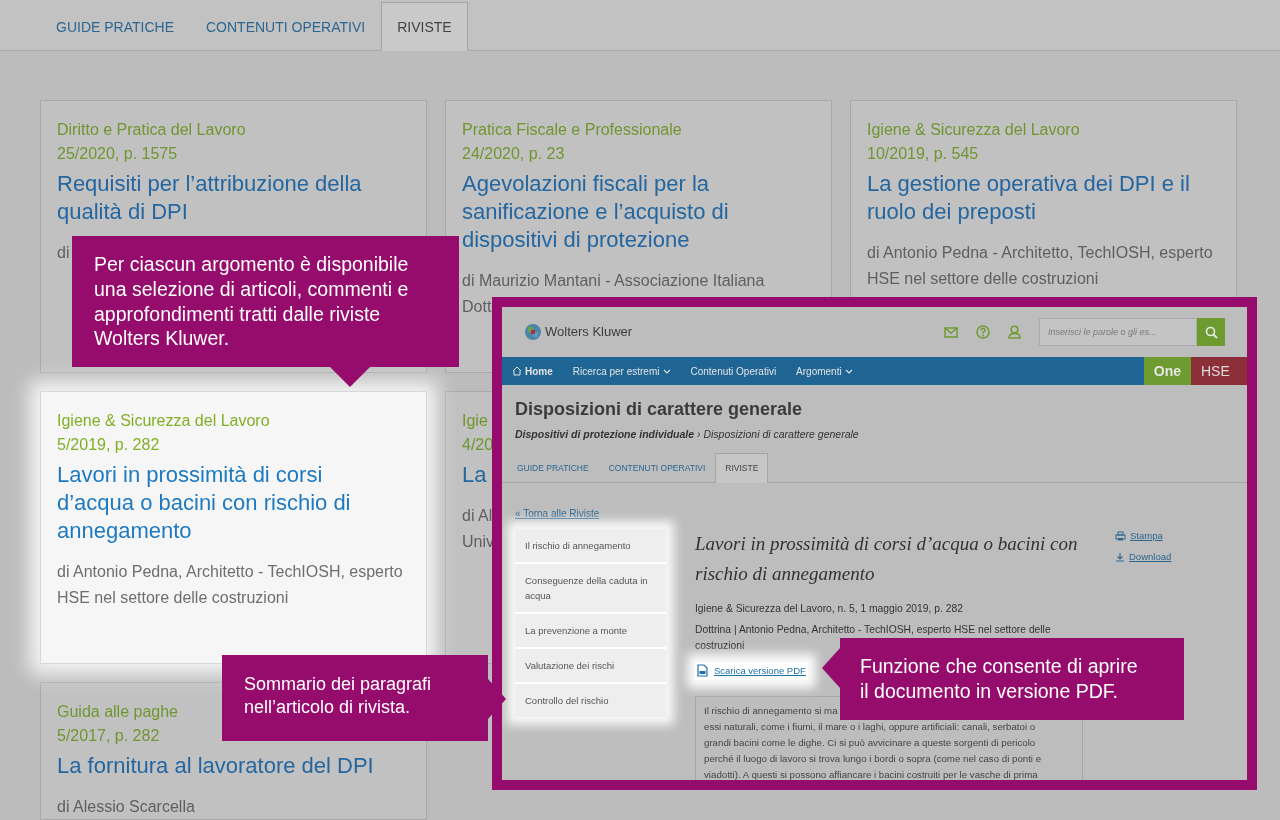  I want to click on journal-name: Diritto e Pratica del Lavoro, so click(151, 130).